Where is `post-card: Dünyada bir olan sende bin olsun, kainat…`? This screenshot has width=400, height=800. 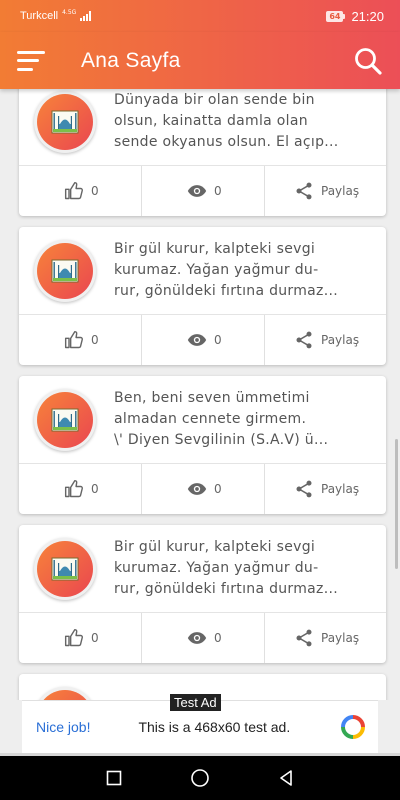 post-card: Dünyada bir olan sende bin olsun, kainat… is located at coordinates (202, 152).